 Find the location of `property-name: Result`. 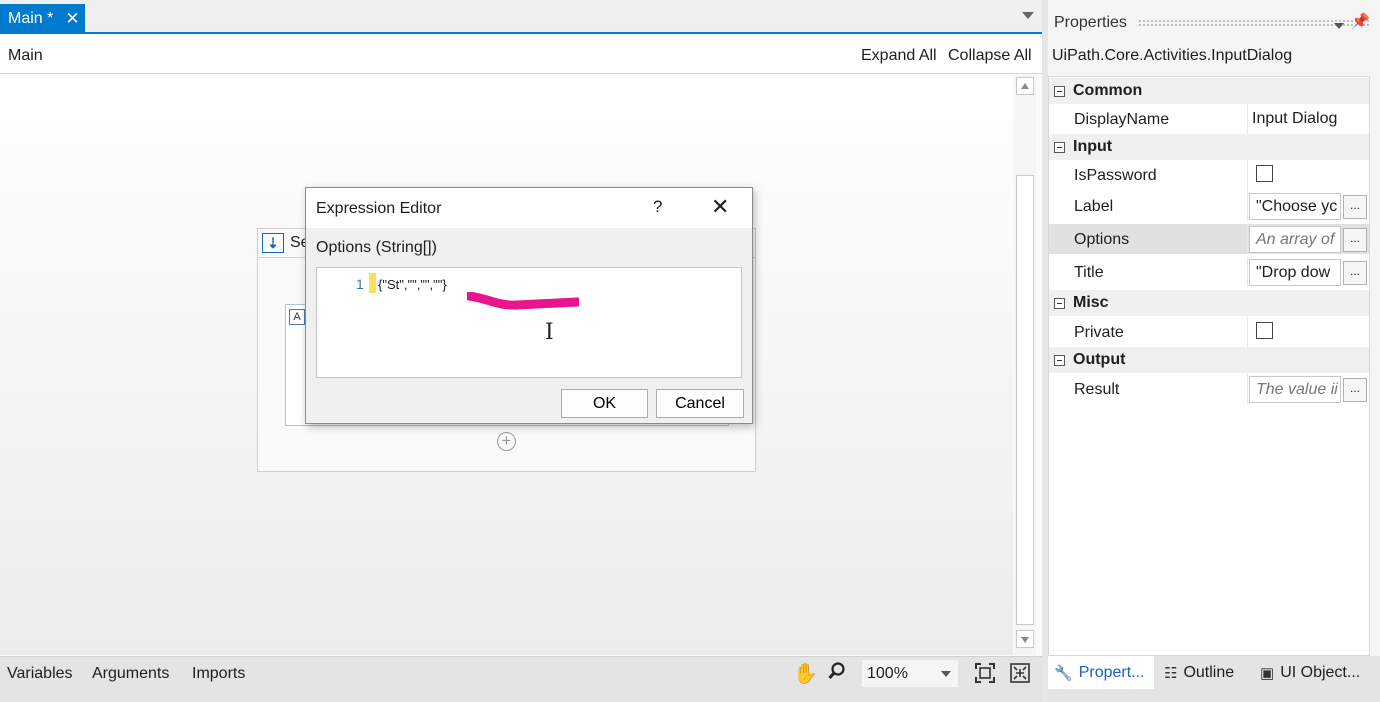

property-name: Result is located at coordinates (1097, 389).